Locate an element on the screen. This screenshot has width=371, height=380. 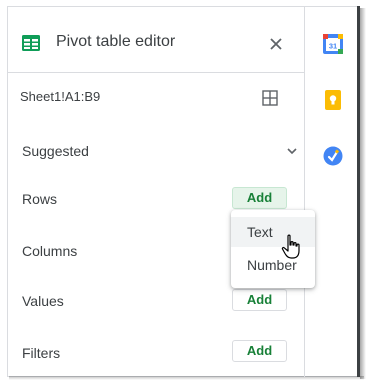
calendar-icon: 31 is located at coordinates (333, 44).